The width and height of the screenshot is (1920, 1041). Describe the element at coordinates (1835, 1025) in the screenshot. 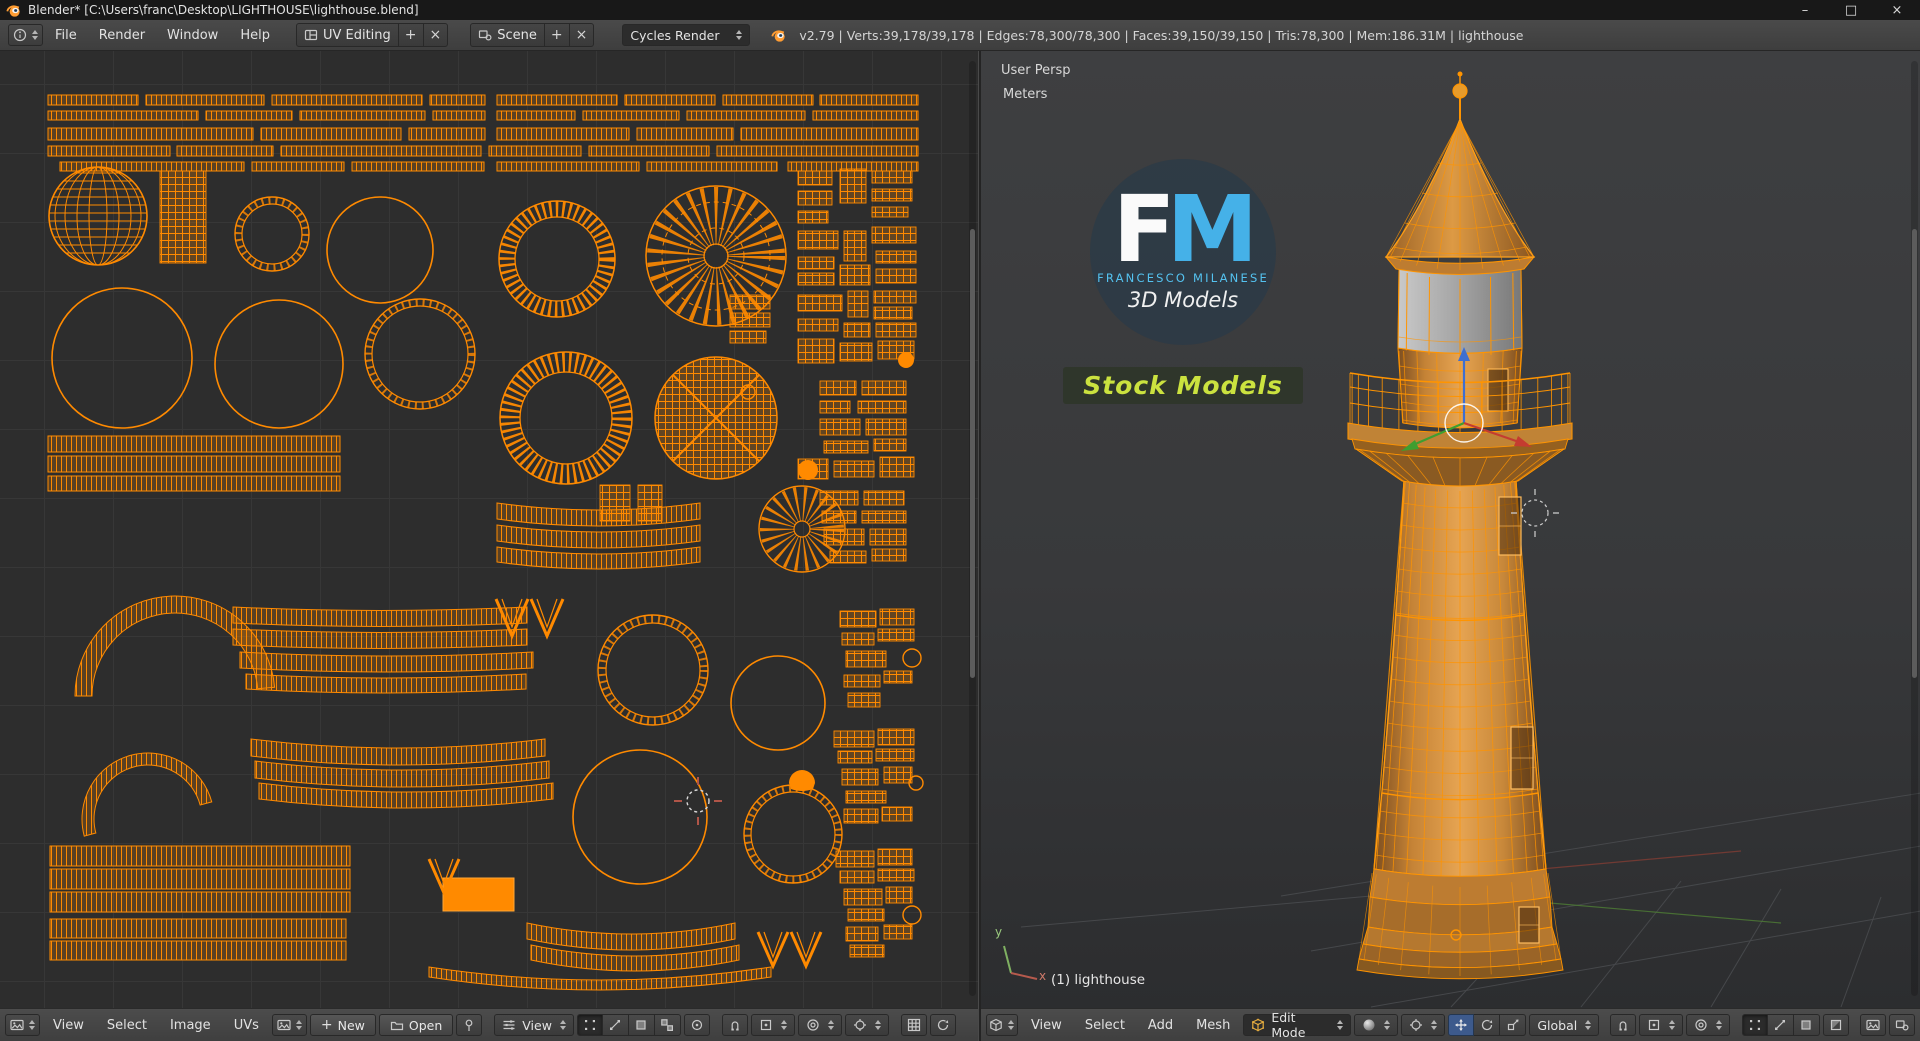

I see `limit-selection-visible-button` at that location.